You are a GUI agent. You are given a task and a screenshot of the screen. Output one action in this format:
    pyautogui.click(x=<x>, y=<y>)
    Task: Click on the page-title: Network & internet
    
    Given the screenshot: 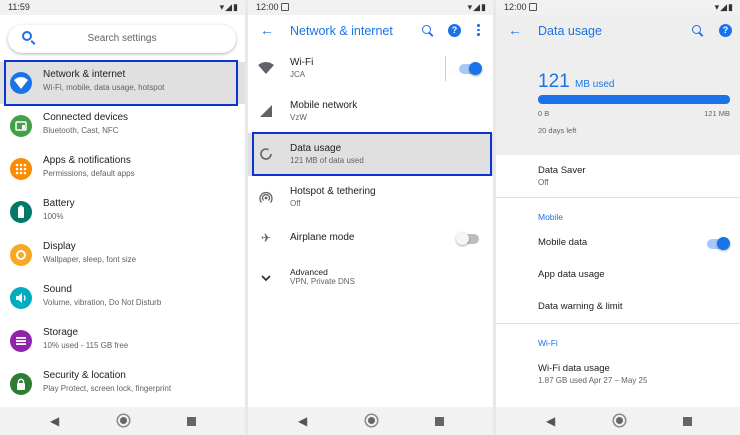 What is the action you would take?
    pyautogui.click(x=341, y=31)
    